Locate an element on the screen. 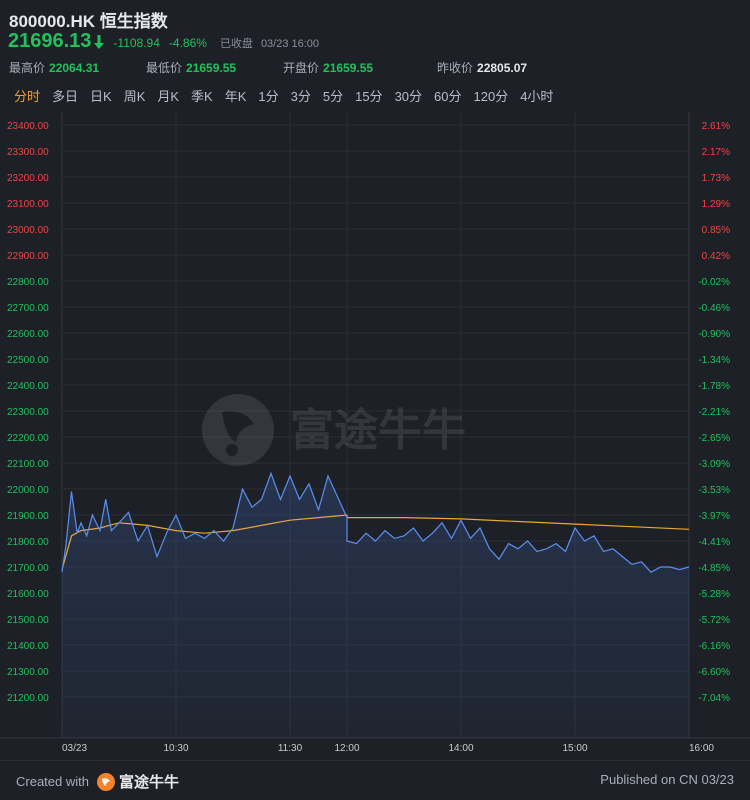 The width and height of the screenshot is (750, 800). pct-tick-label: 0.85% is located at coordinates (716, 230).